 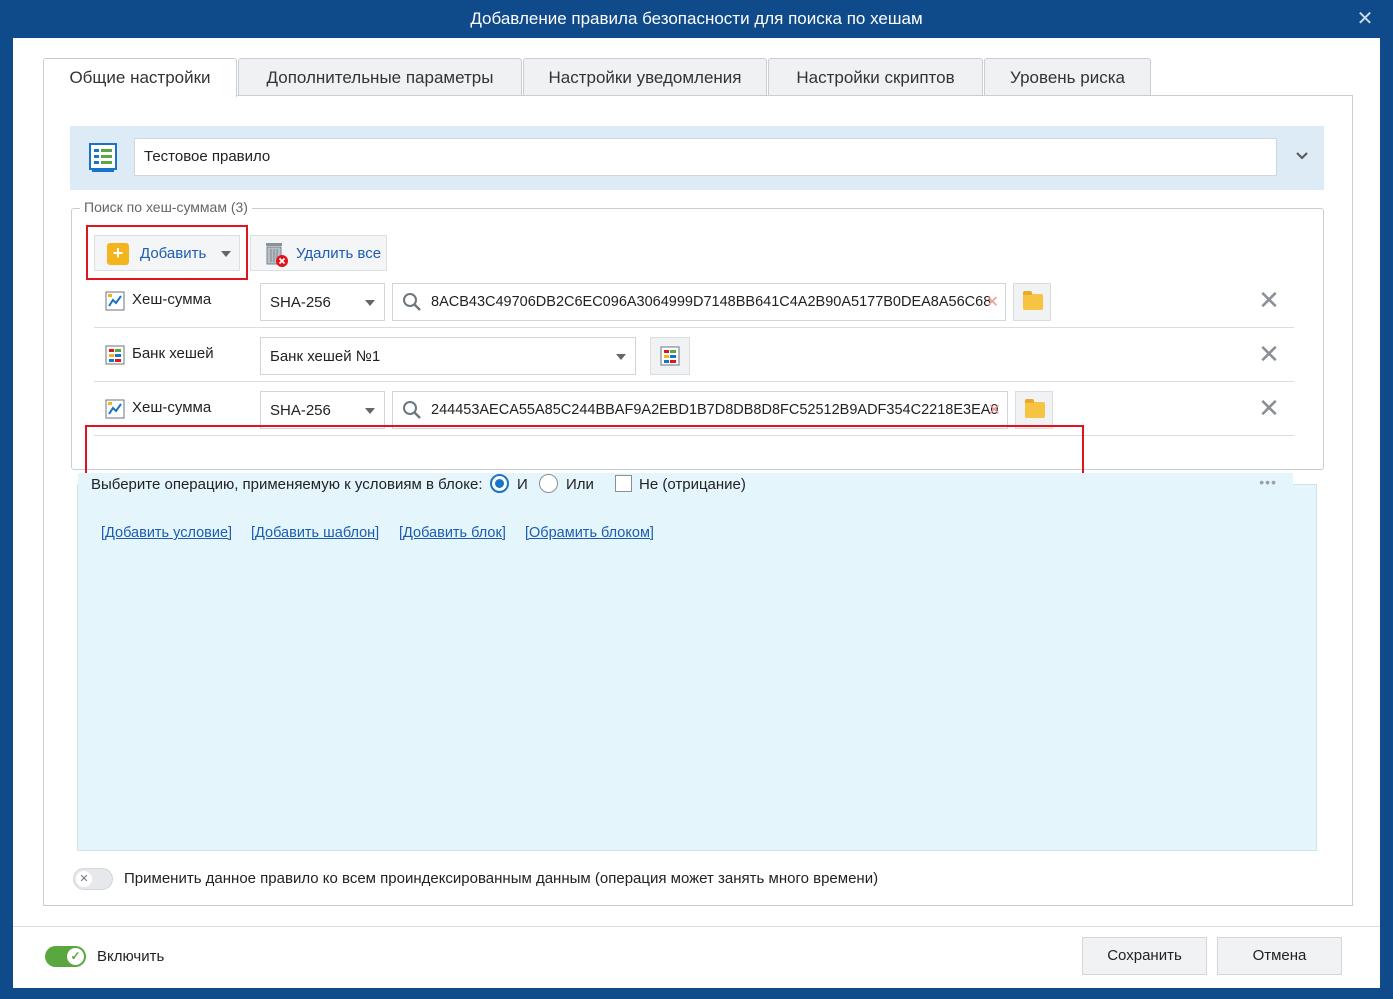 What do you see at coordinates (167, 252) in the screenshot?
I see `highlight-box-add` at bounding box center [167, 252].